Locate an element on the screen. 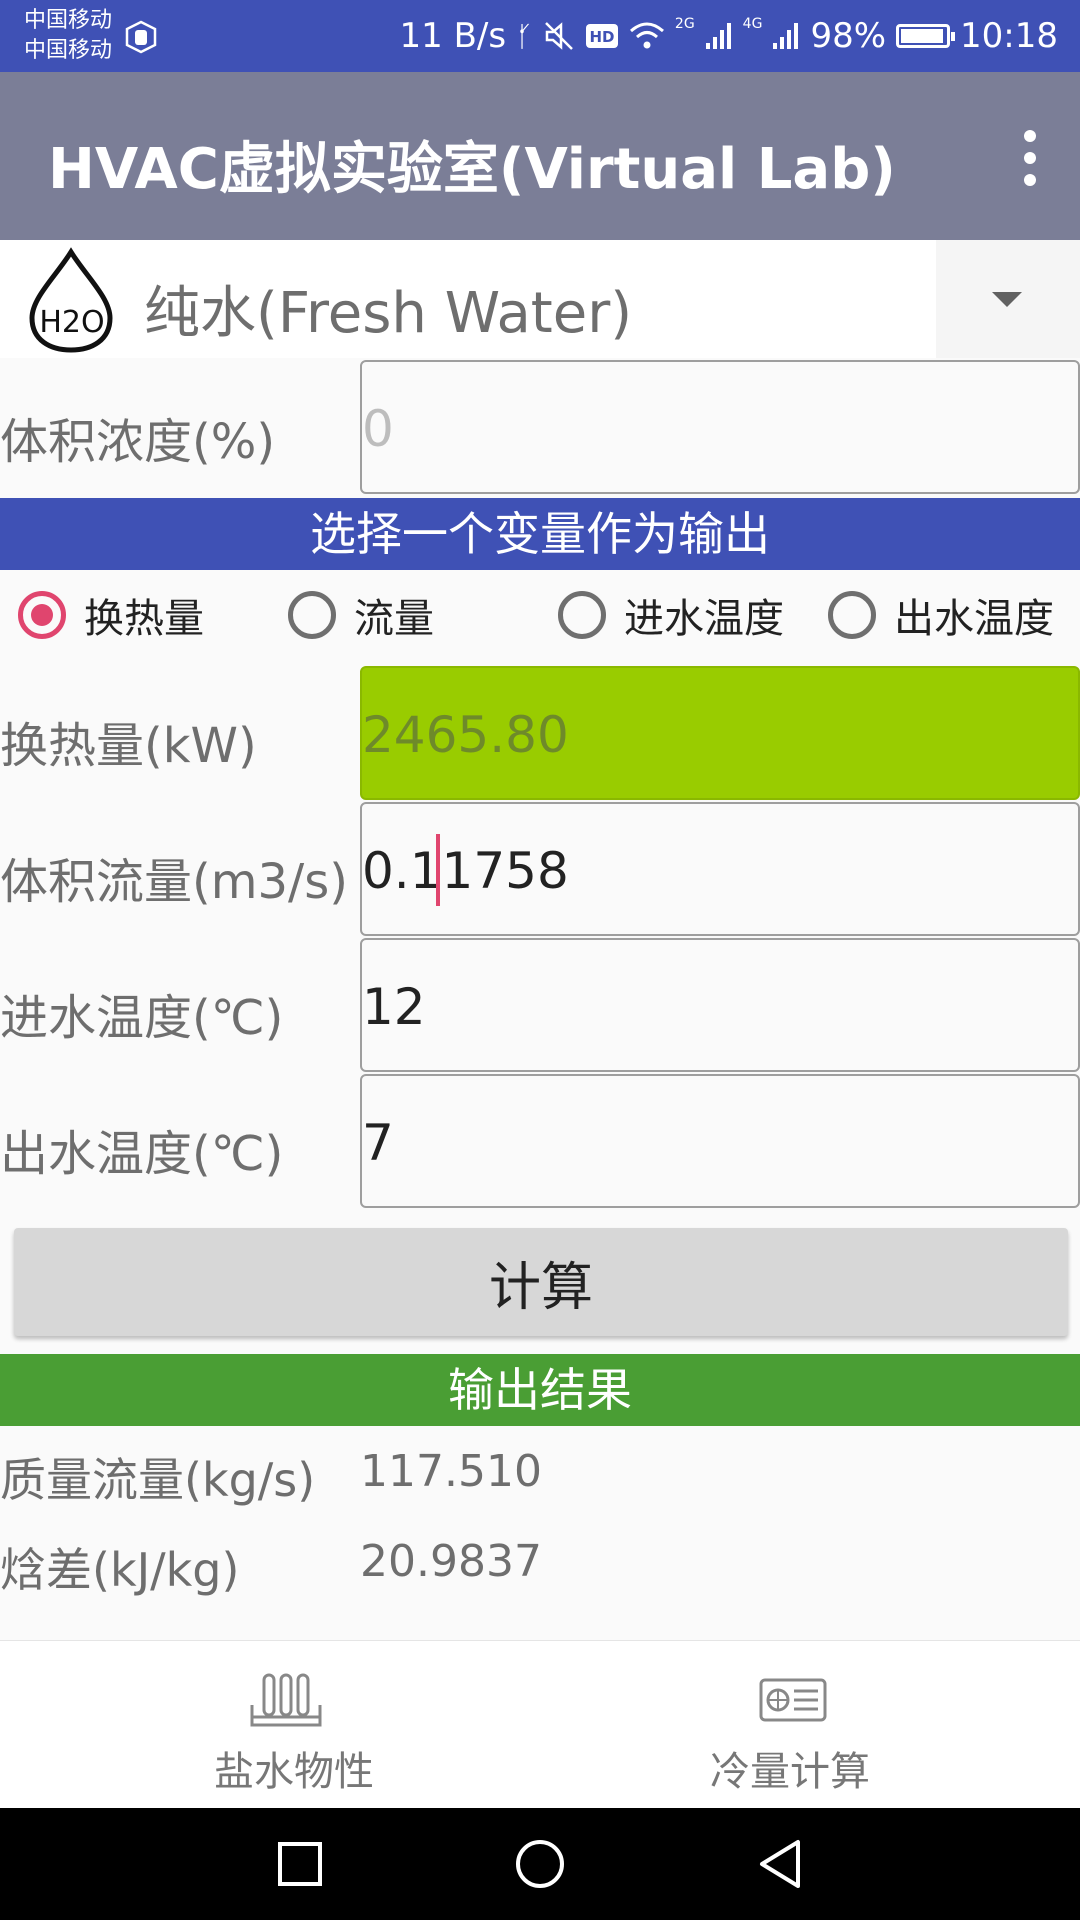  fluid-spinner: H2O 纯水(Fresh Water) is located at coordinates (468, 299).